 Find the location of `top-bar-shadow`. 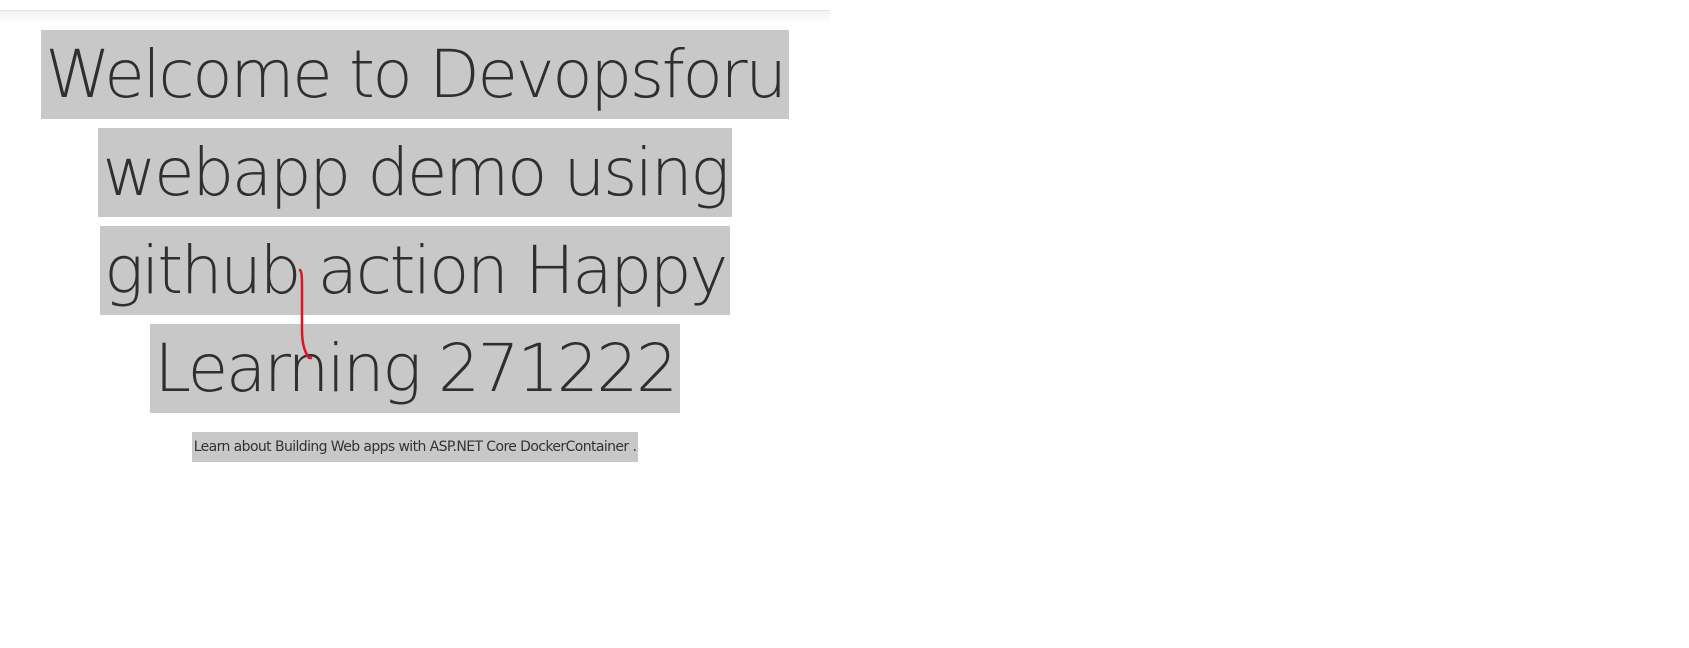

top-bar-shadow is located at coordinates (415, 18).